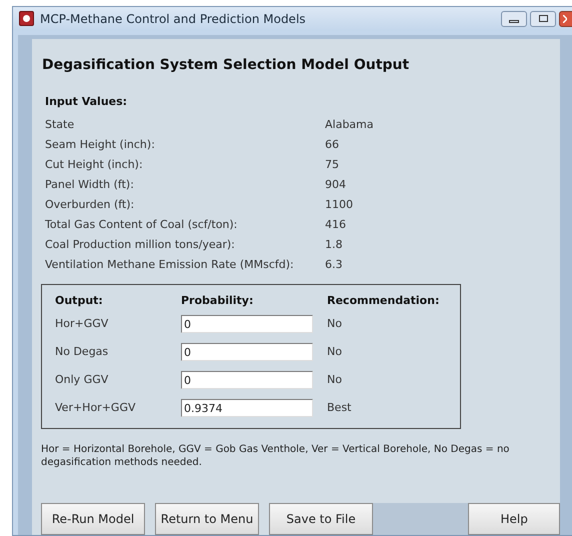 The height and width of the screenshot is (536, 572). Describe the element at coordinates (349, 124) in the screenshot. I see `field-value: Alabama` at that location.